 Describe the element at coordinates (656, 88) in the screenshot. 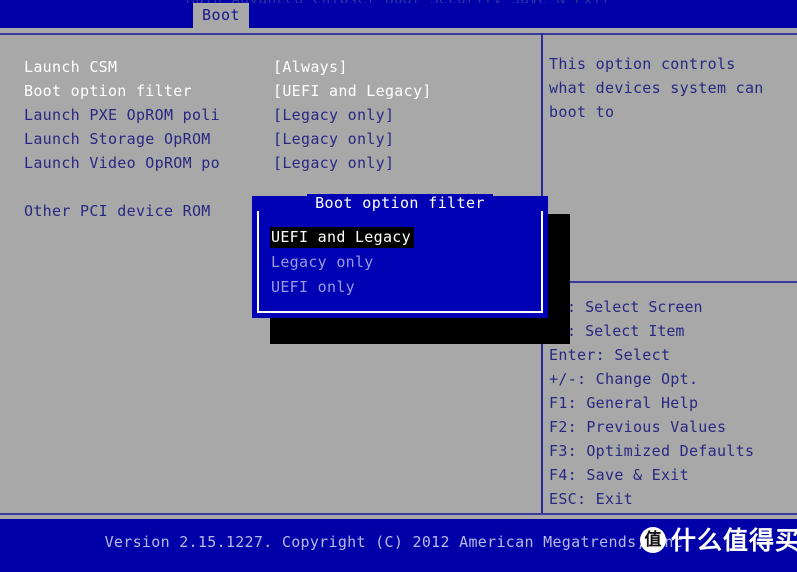

I see `help-line: what devices system can` at that location.